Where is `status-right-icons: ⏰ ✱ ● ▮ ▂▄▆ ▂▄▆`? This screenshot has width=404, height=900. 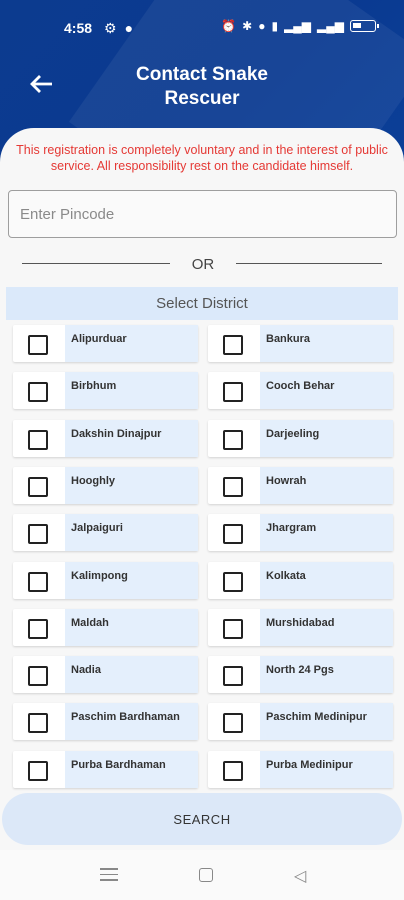
status-right-icons: ⏰ ✱ ● ▮ ▂▄▆ ▂▄▆ is located at coordinates (300, 26).